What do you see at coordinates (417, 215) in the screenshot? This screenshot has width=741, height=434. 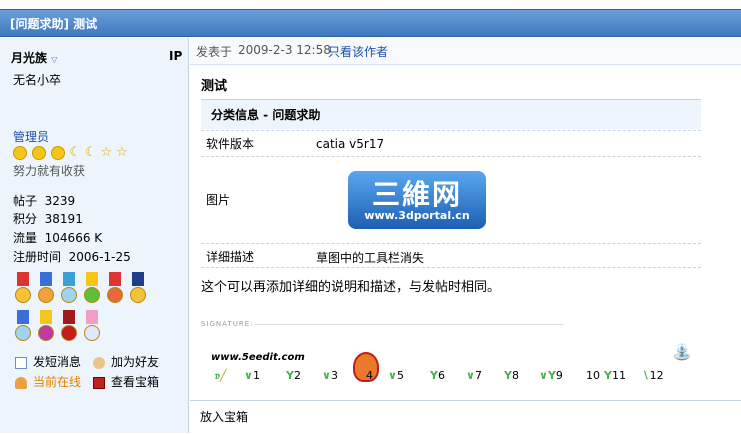 I see `logo-url: www.3dportal.cn` at bounding box center [417, 215].